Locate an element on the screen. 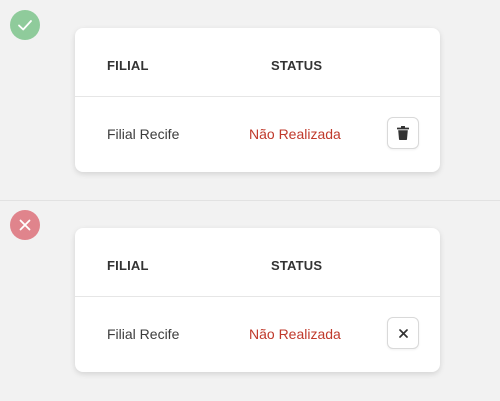  delete-button is located at coordinates (403, 133).